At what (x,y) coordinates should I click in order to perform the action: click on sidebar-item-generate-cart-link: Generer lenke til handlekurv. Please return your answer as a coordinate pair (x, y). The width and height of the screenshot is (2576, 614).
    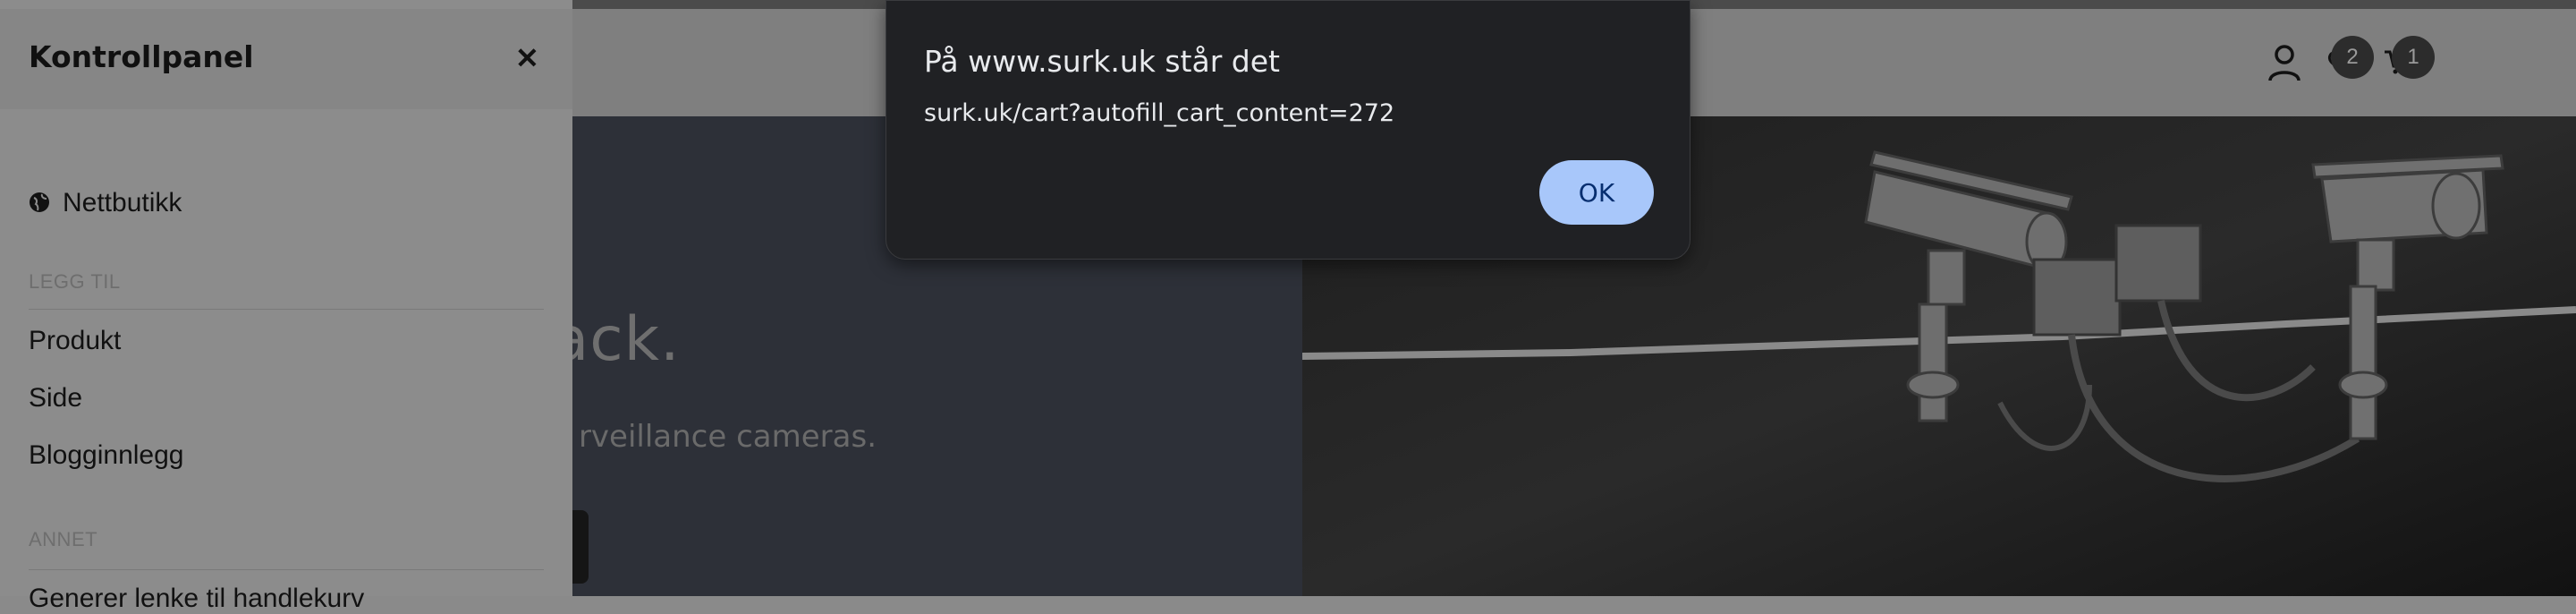
    Looking at the image, I should click on (196, 599).